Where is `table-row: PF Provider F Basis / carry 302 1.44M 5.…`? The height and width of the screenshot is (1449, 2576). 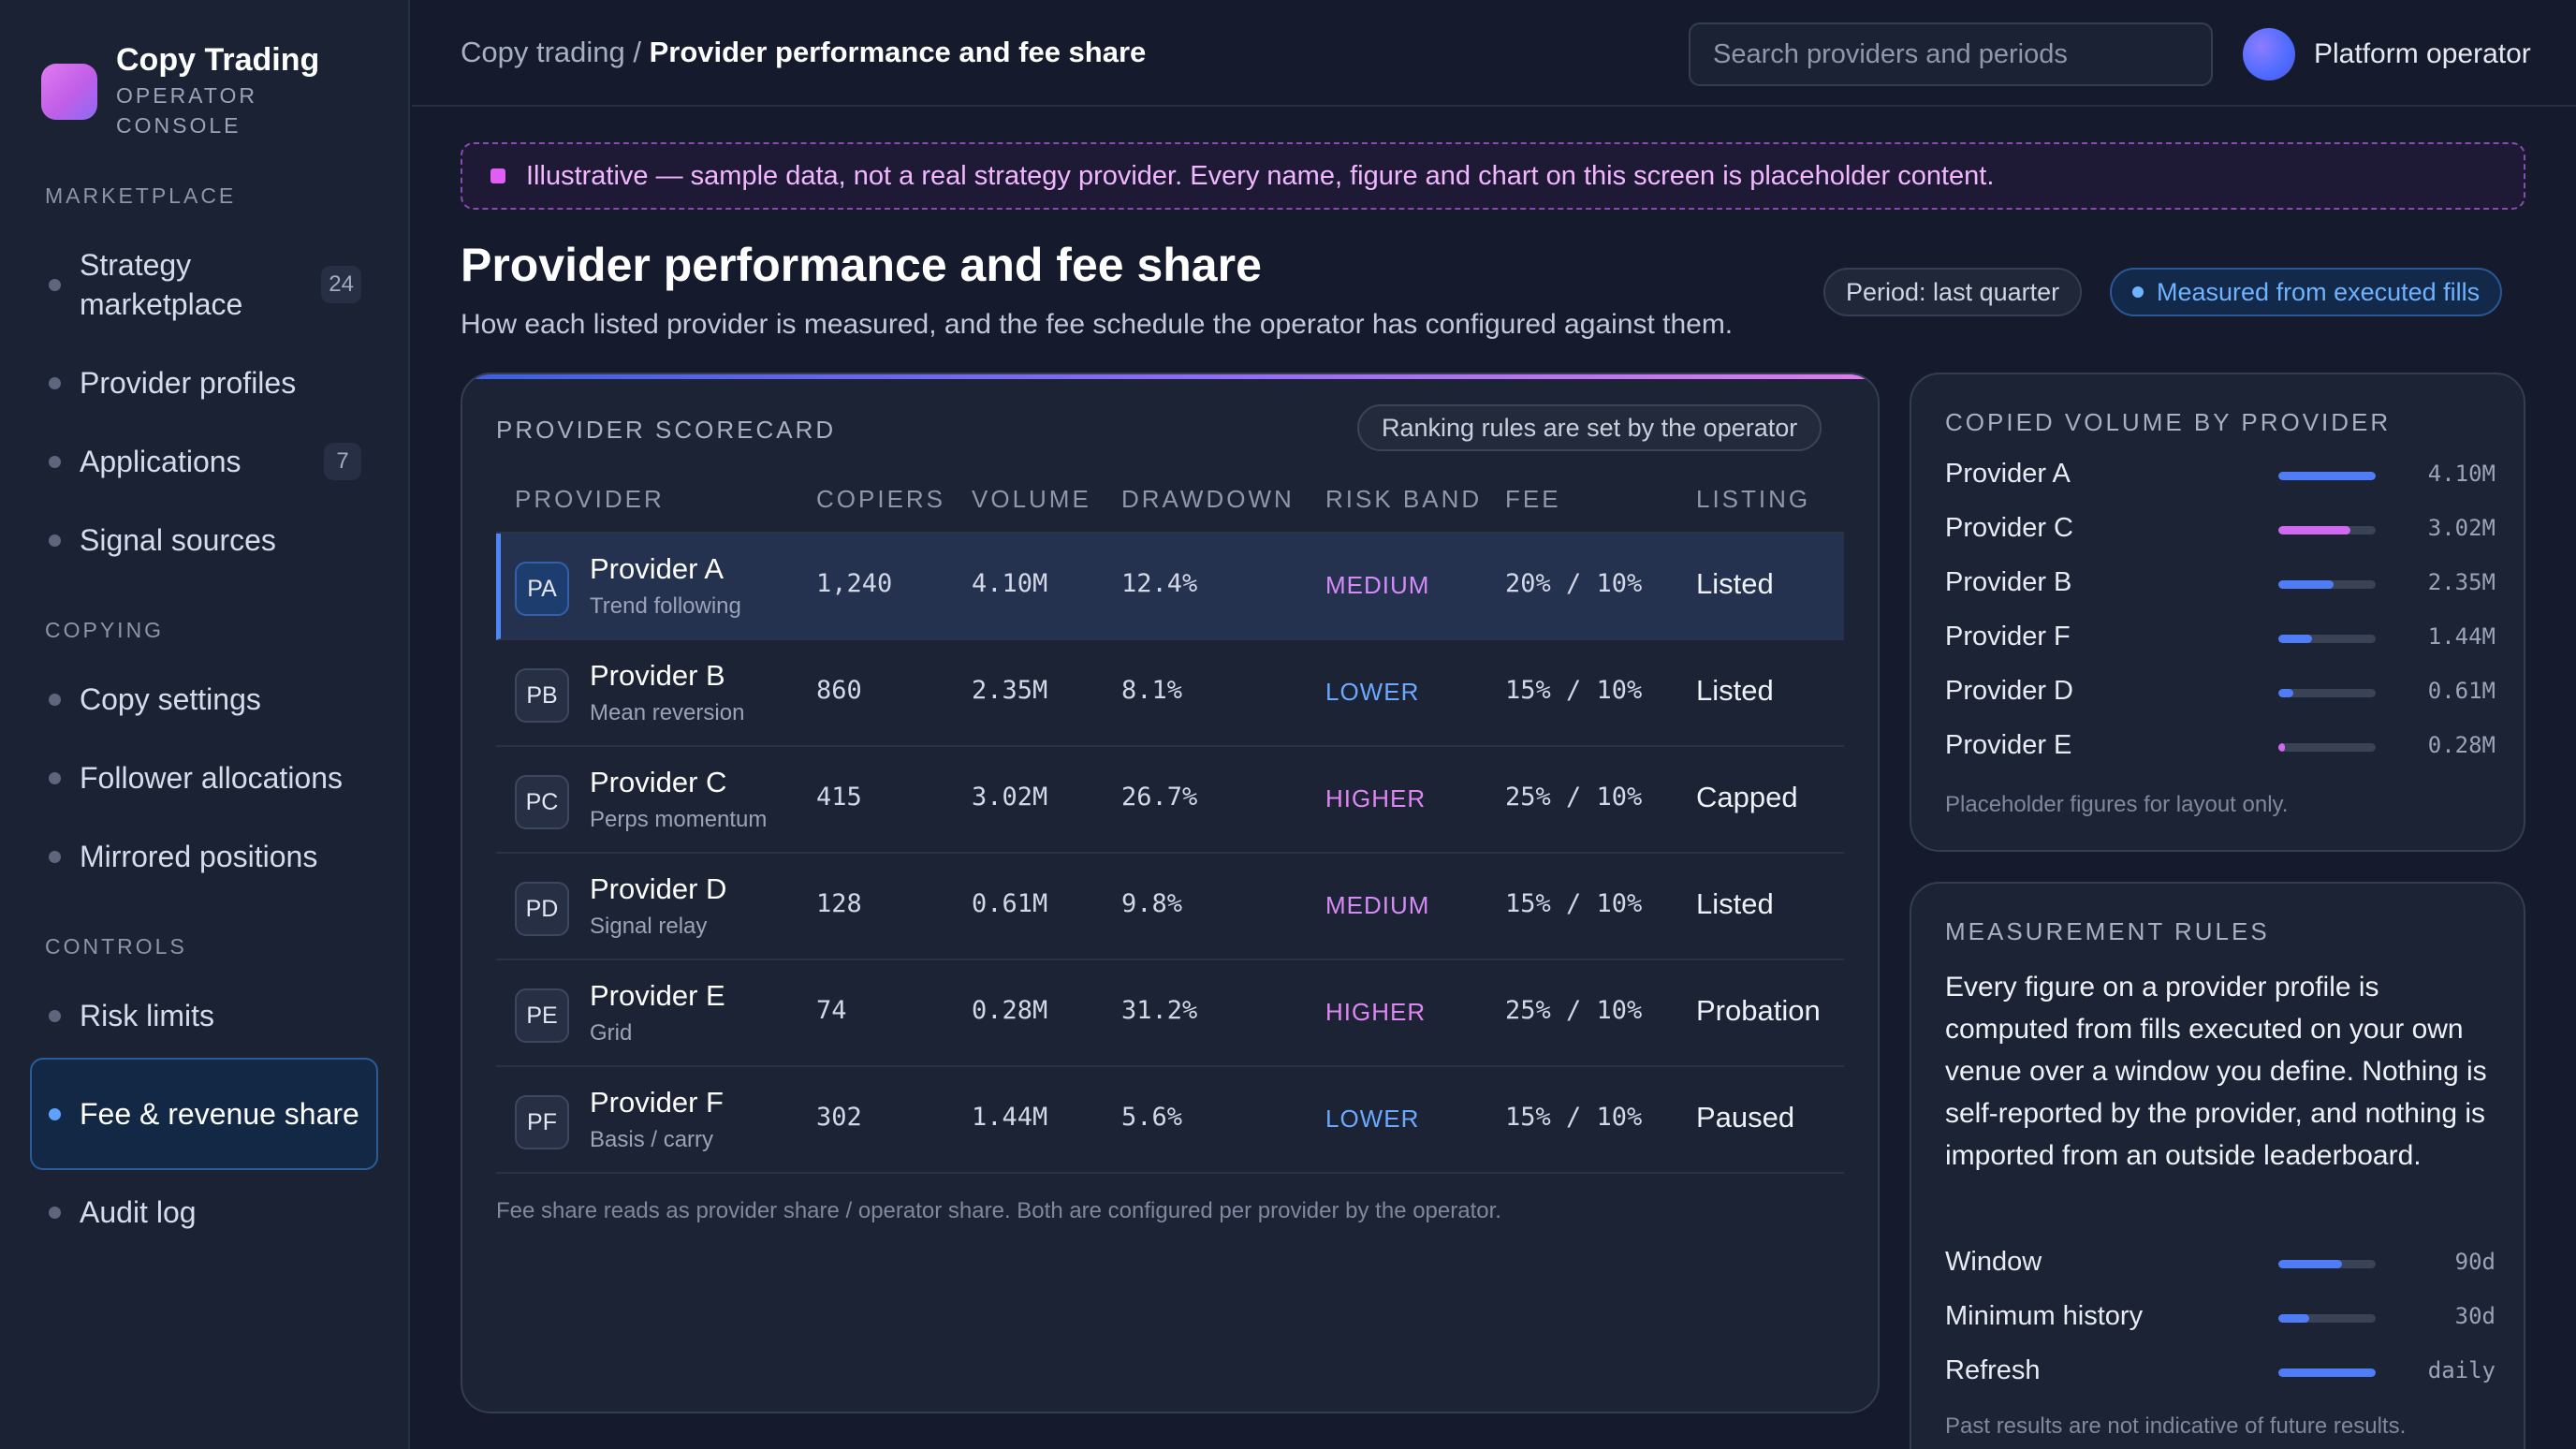 table-row: PF Provider F Basis / carry 302 1.44M 5.… is located at coordinates (1170, 1120).